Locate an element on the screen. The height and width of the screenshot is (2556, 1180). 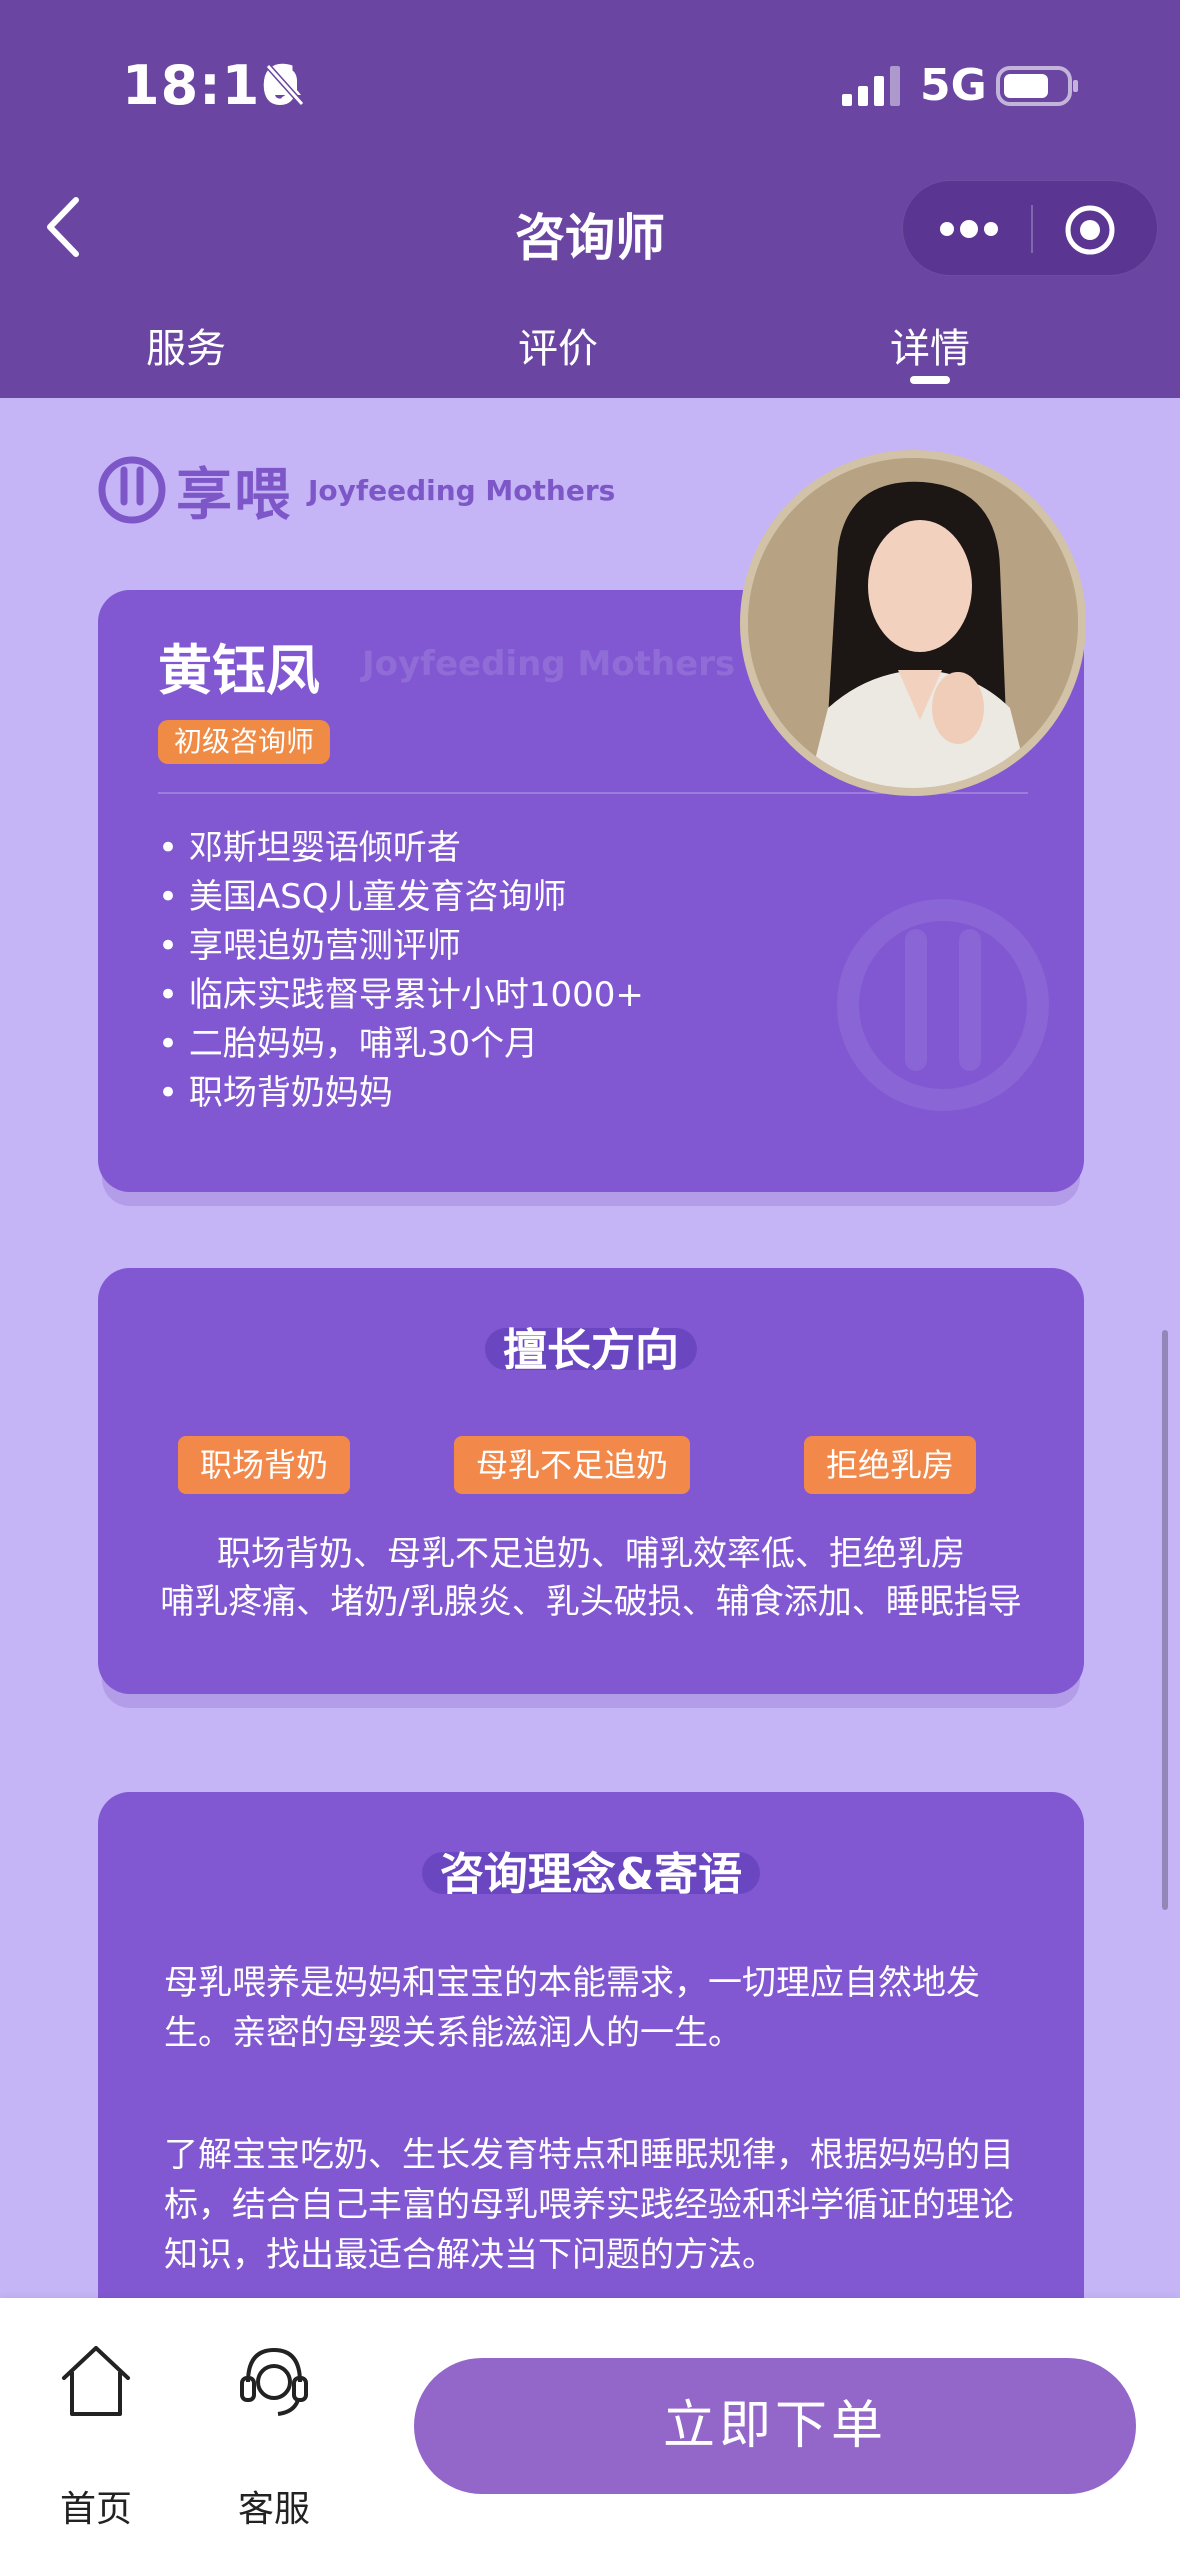
list-item: • 邓斯坦婴语倾听者 is located at coordinates (309, 848).